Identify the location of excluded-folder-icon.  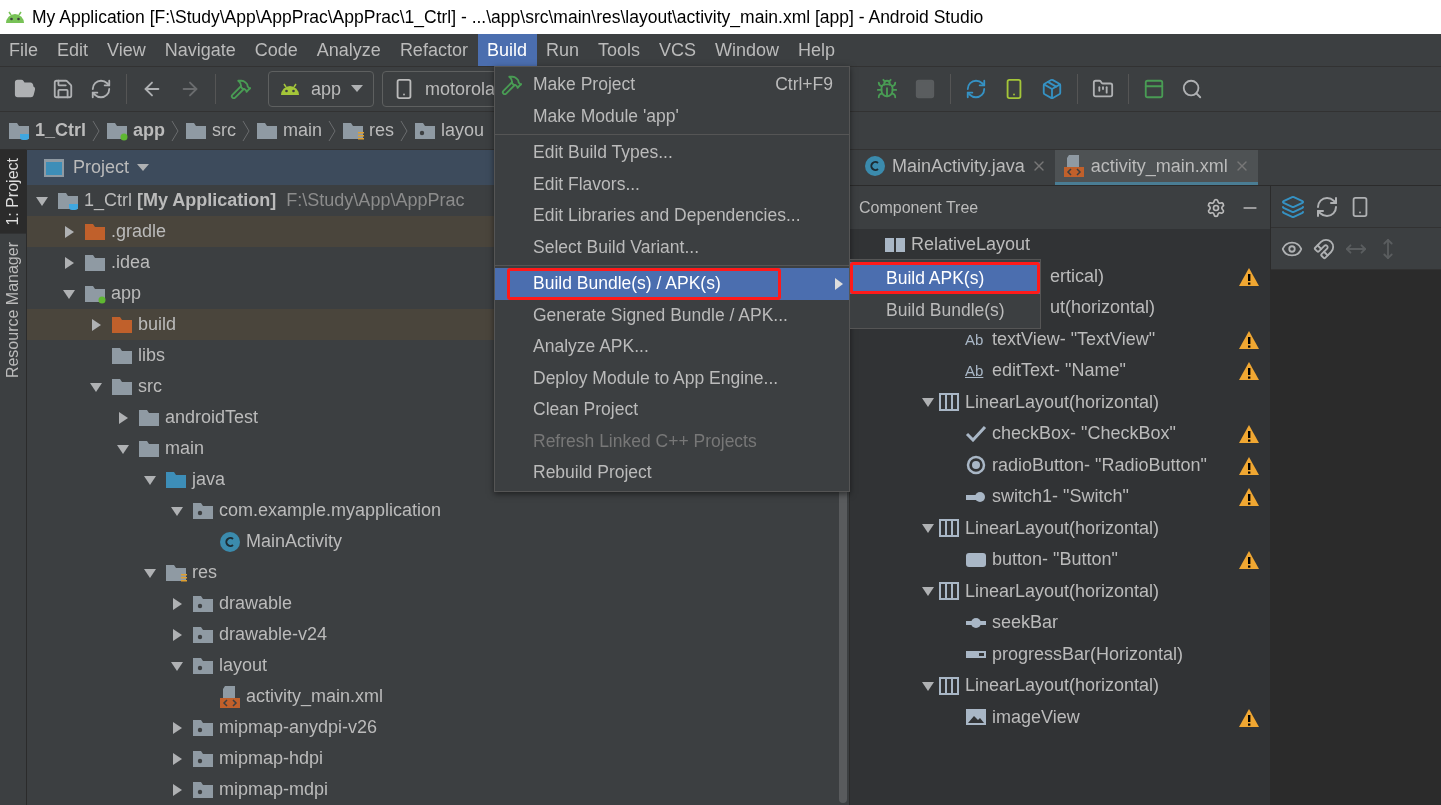
(95, 231).